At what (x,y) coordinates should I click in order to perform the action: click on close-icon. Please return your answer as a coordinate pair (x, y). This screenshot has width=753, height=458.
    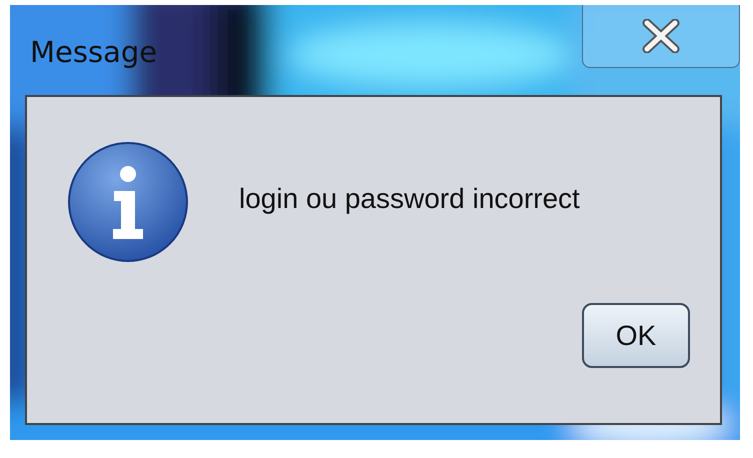
    Looking at the image, I should click on (661, 36).